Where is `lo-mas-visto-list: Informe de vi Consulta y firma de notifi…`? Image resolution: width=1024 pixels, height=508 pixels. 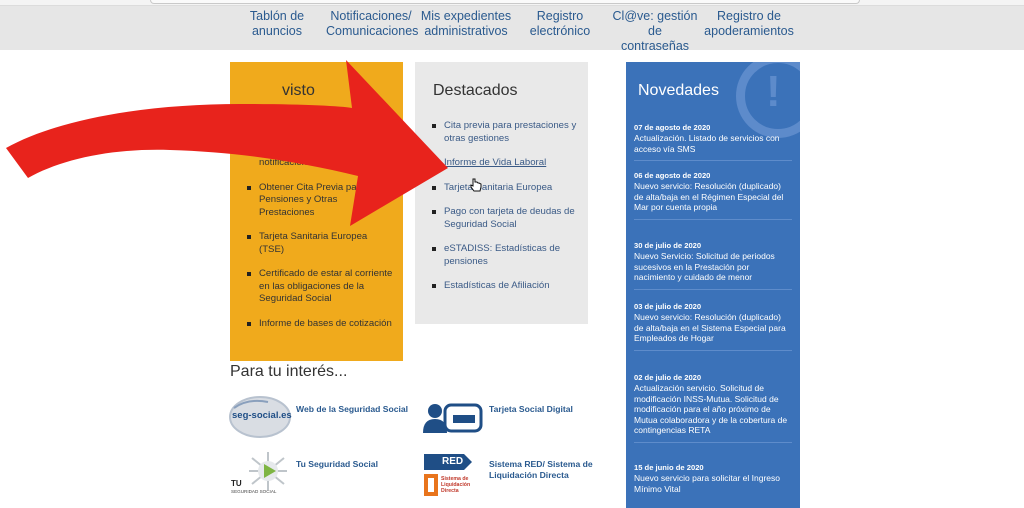 lo-mas-visto-list: Informe de vi Consulta y firma de notifi… is located at coordinates (320, 231).